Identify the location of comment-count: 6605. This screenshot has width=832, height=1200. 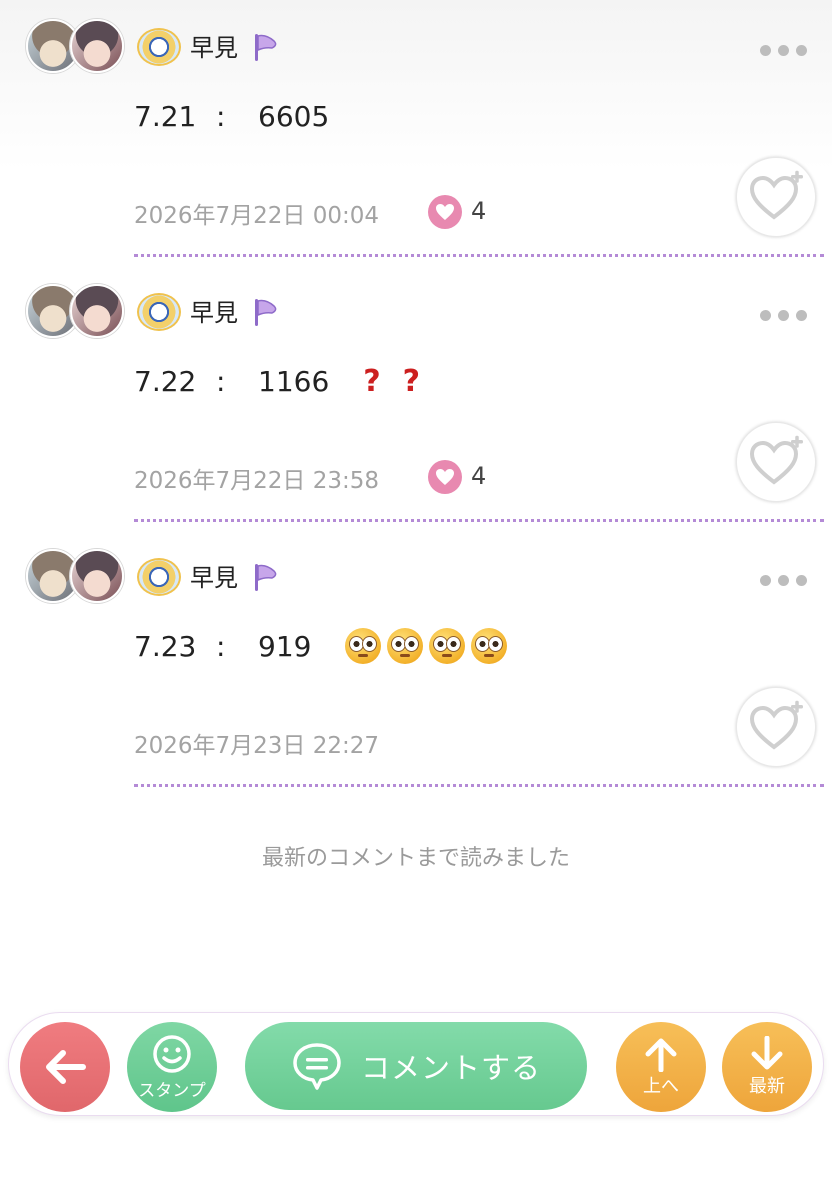
(294, 116).